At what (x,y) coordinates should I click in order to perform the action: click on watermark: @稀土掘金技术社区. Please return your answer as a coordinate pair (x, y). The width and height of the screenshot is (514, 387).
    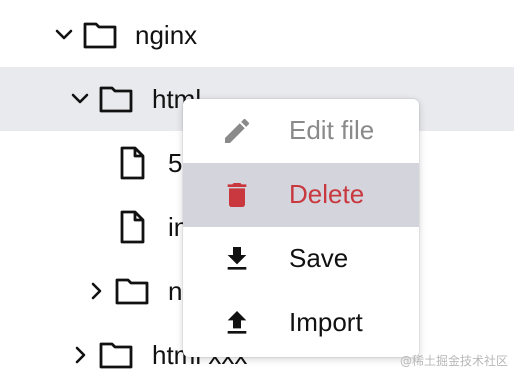
    Looking at the image, I should click on (453, 361).